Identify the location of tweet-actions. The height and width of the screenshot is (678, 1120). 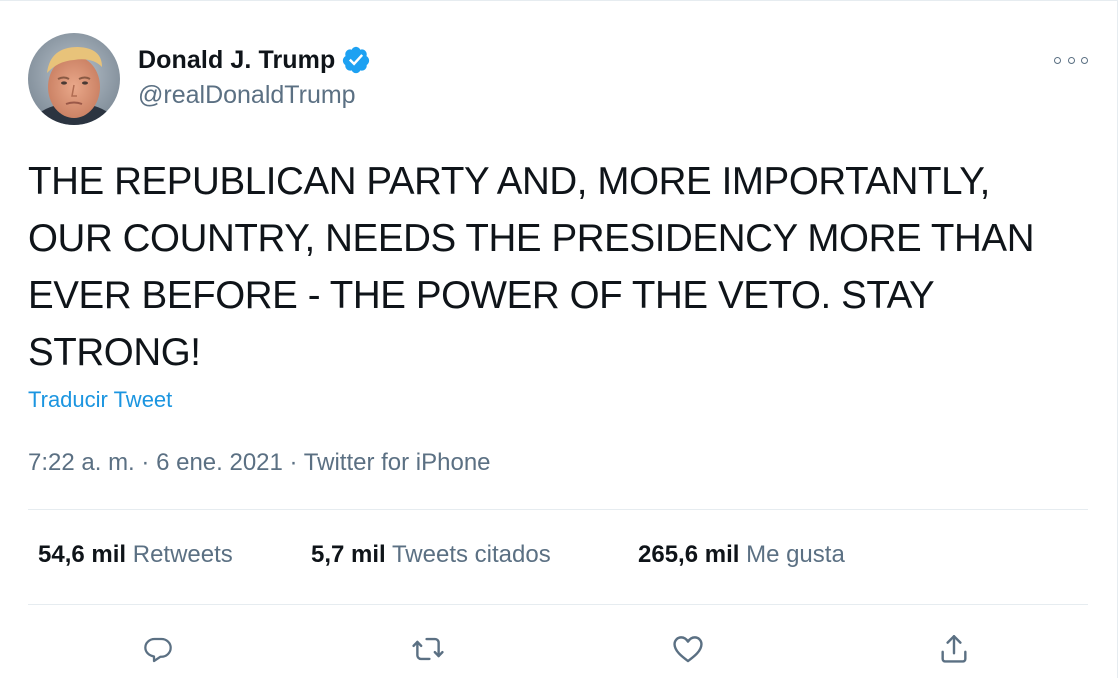
(559, 649).